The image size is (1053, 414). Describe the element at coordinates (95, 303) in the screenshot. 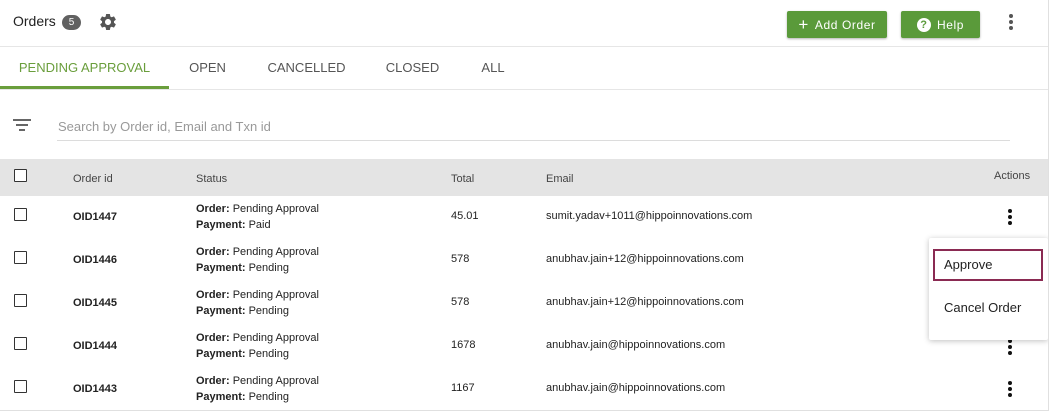

I see `order-id: OID1445` at that location.